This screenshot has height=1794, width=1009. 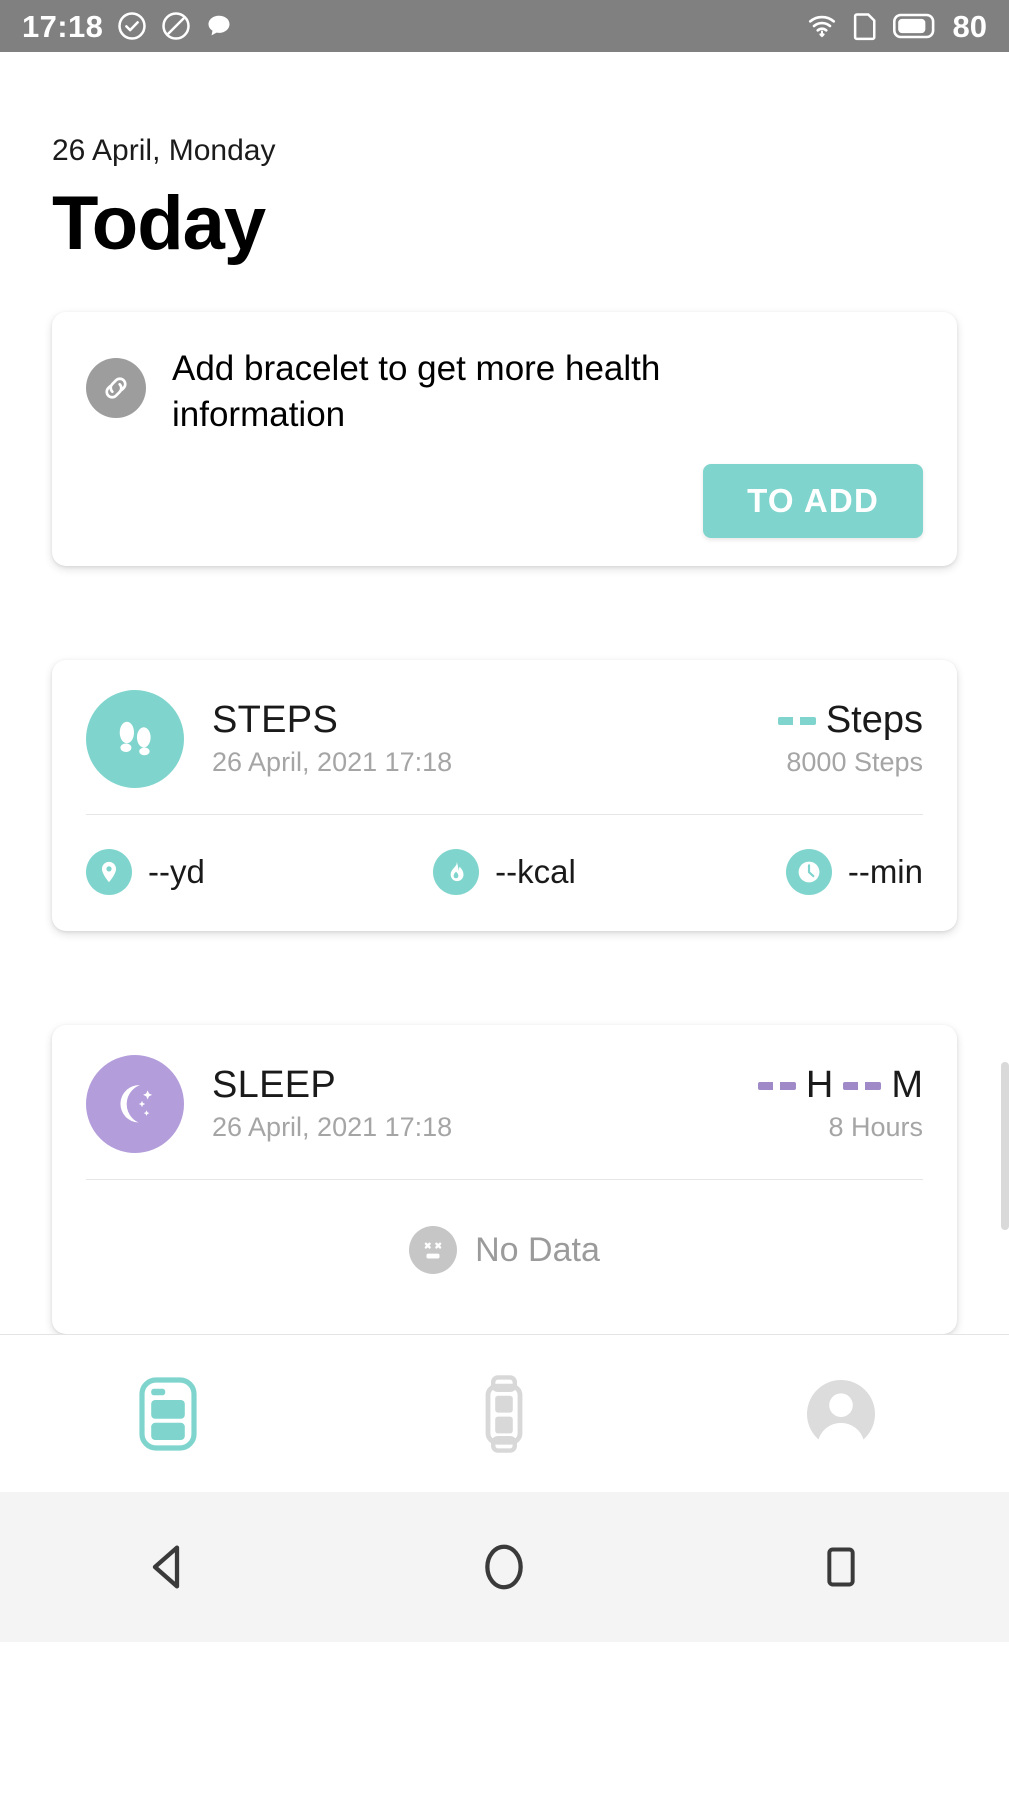 I want to click on recents-square-icon, so click(x=841, y=1567).